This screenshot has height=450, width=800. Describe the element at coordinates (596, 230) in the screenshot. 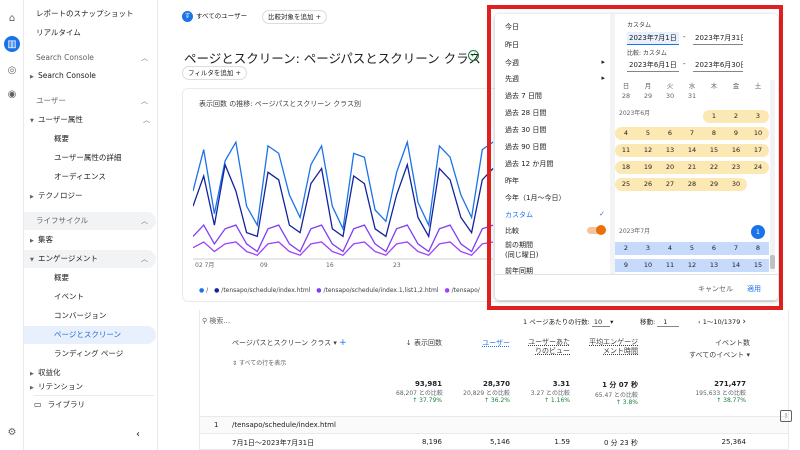

I see `compare-toggle` at that location.